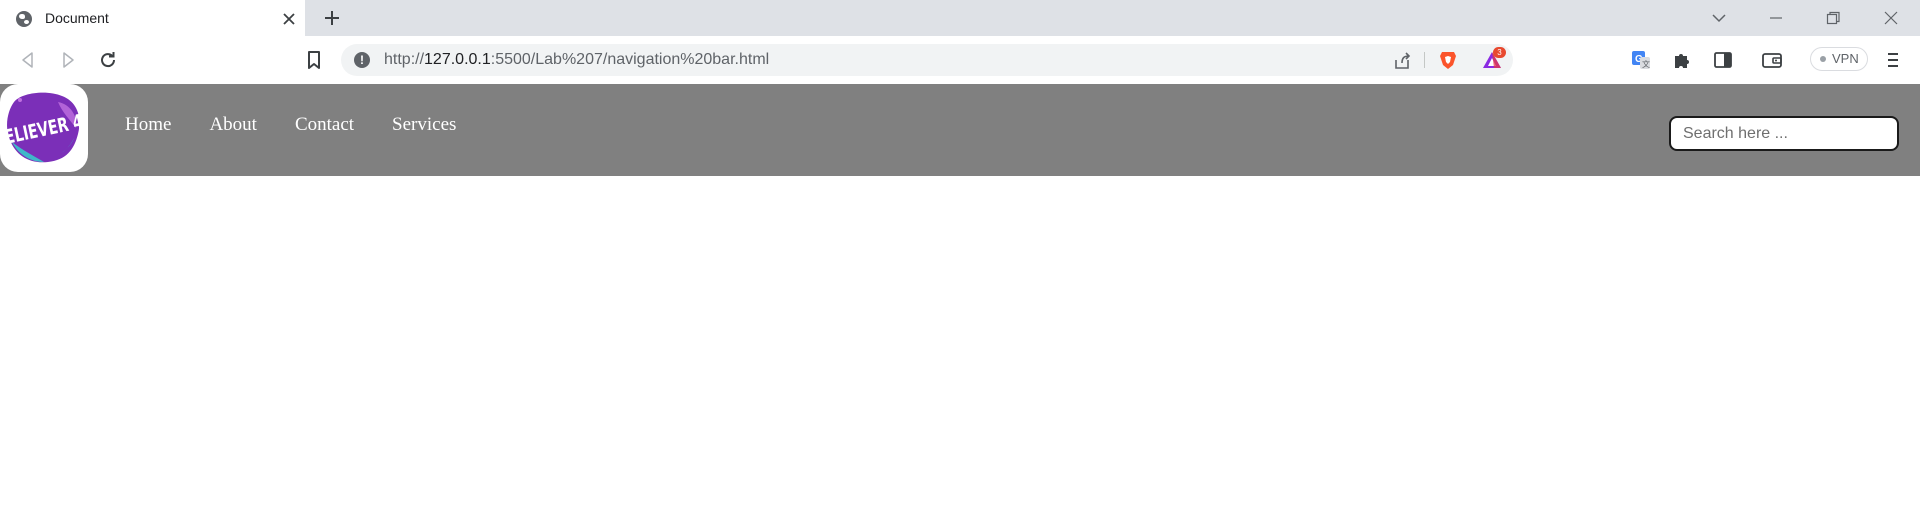 This screenshot has width=1920, height=517. Describe the element at coordinates (1402, 61) in the screenshot. I see `share-icon` at that location.